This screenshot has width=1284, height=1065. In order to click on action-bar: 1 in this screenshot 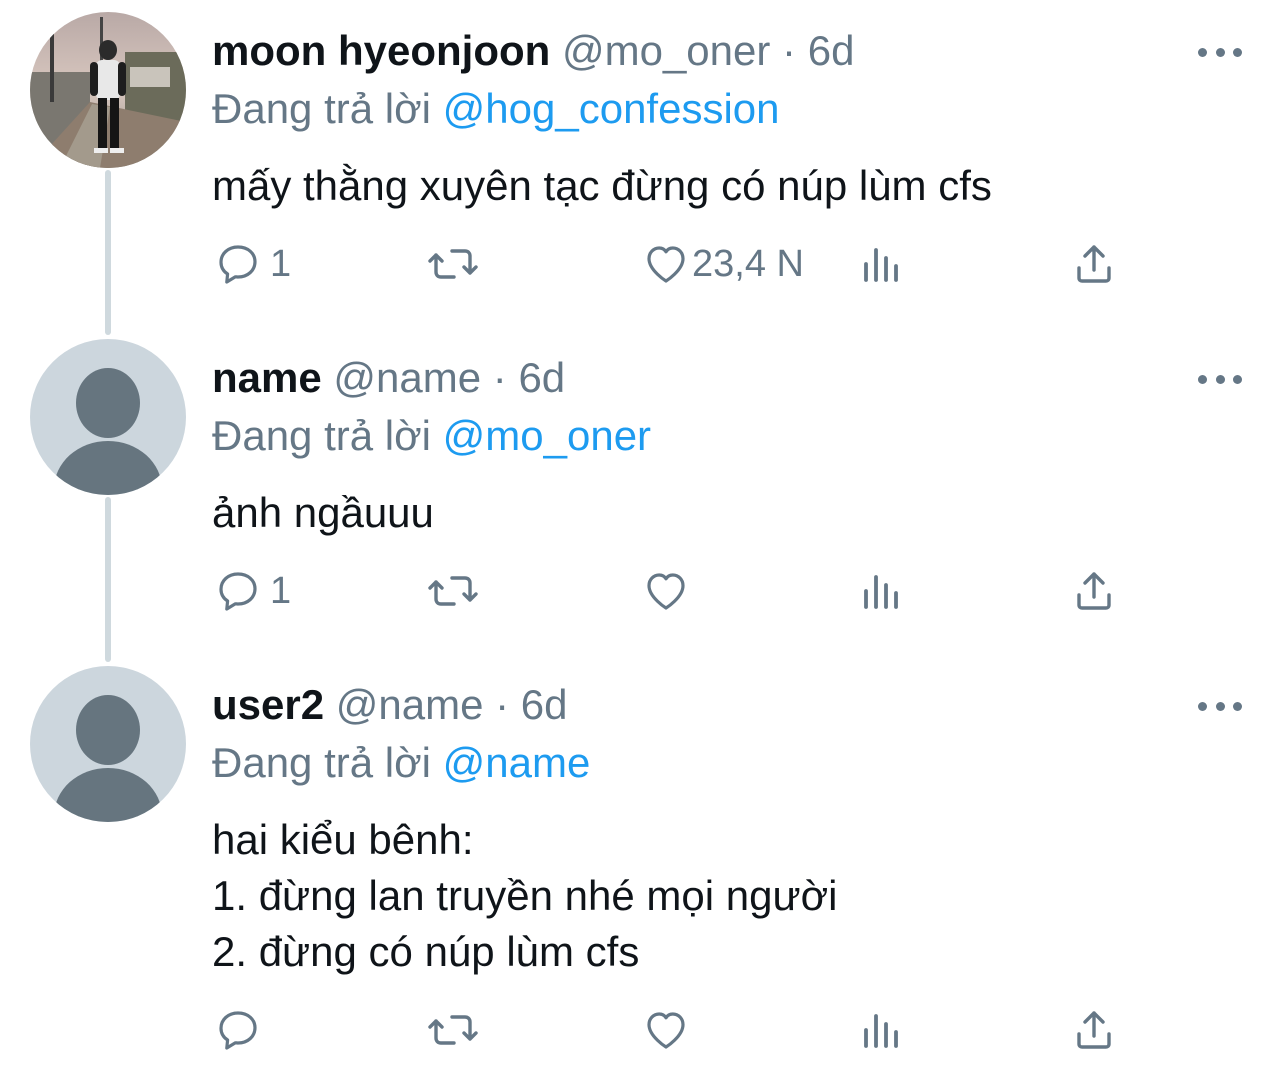, I will do `click(642, 591)`.